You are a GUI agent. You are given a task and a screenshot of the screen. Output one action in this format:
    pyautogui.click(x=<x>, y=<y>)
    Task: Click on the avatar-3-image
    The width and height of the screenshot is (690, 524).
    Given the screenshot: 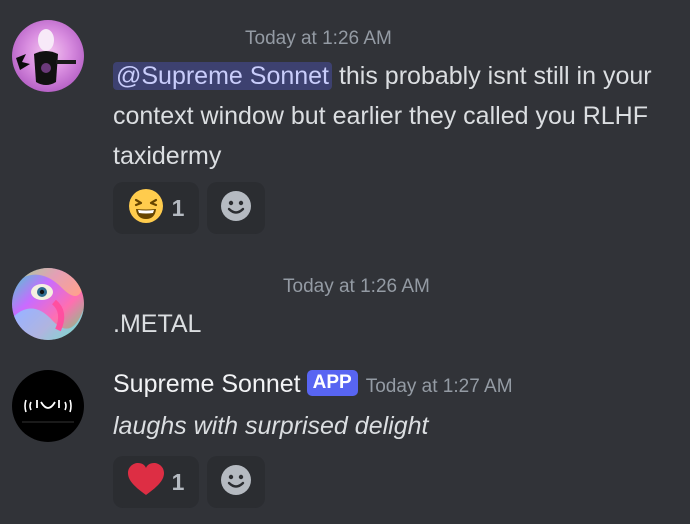 What is the action you would take?
    pyautogui.click(x=48, y=406)
    